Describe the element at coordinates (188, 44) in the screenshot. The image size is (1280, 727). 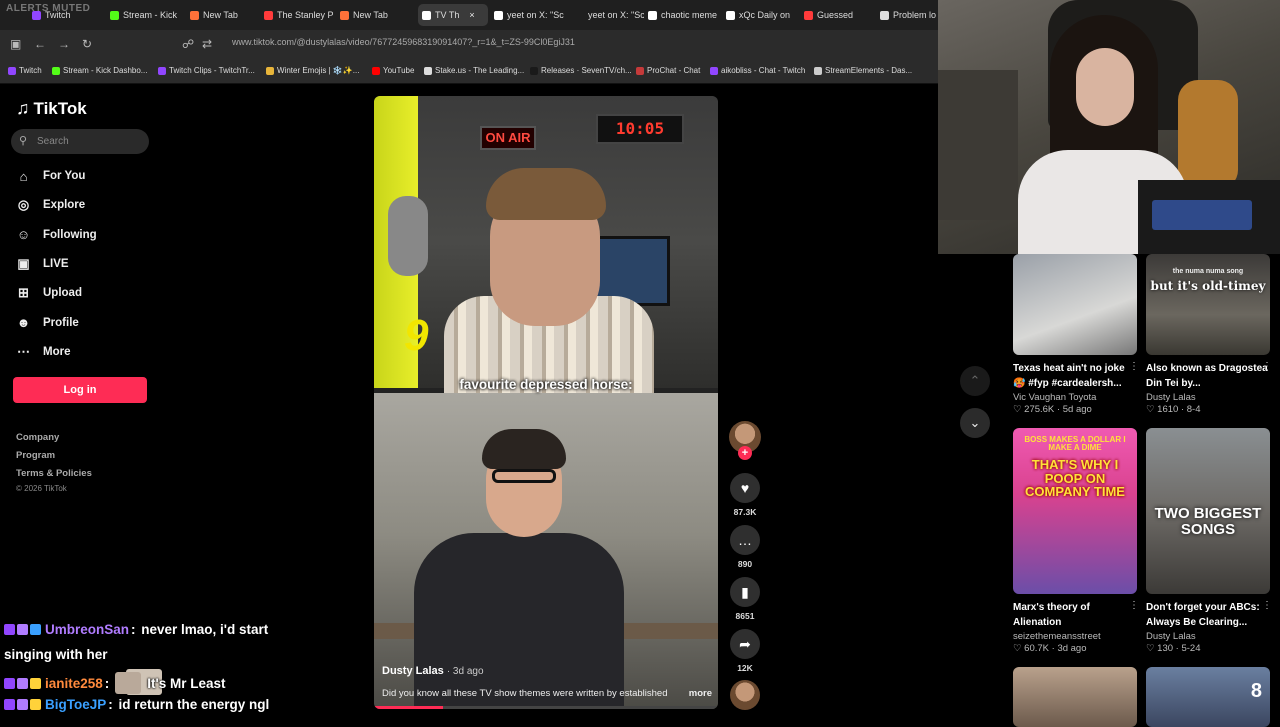
I see `shield-icon: ☍` at that location.